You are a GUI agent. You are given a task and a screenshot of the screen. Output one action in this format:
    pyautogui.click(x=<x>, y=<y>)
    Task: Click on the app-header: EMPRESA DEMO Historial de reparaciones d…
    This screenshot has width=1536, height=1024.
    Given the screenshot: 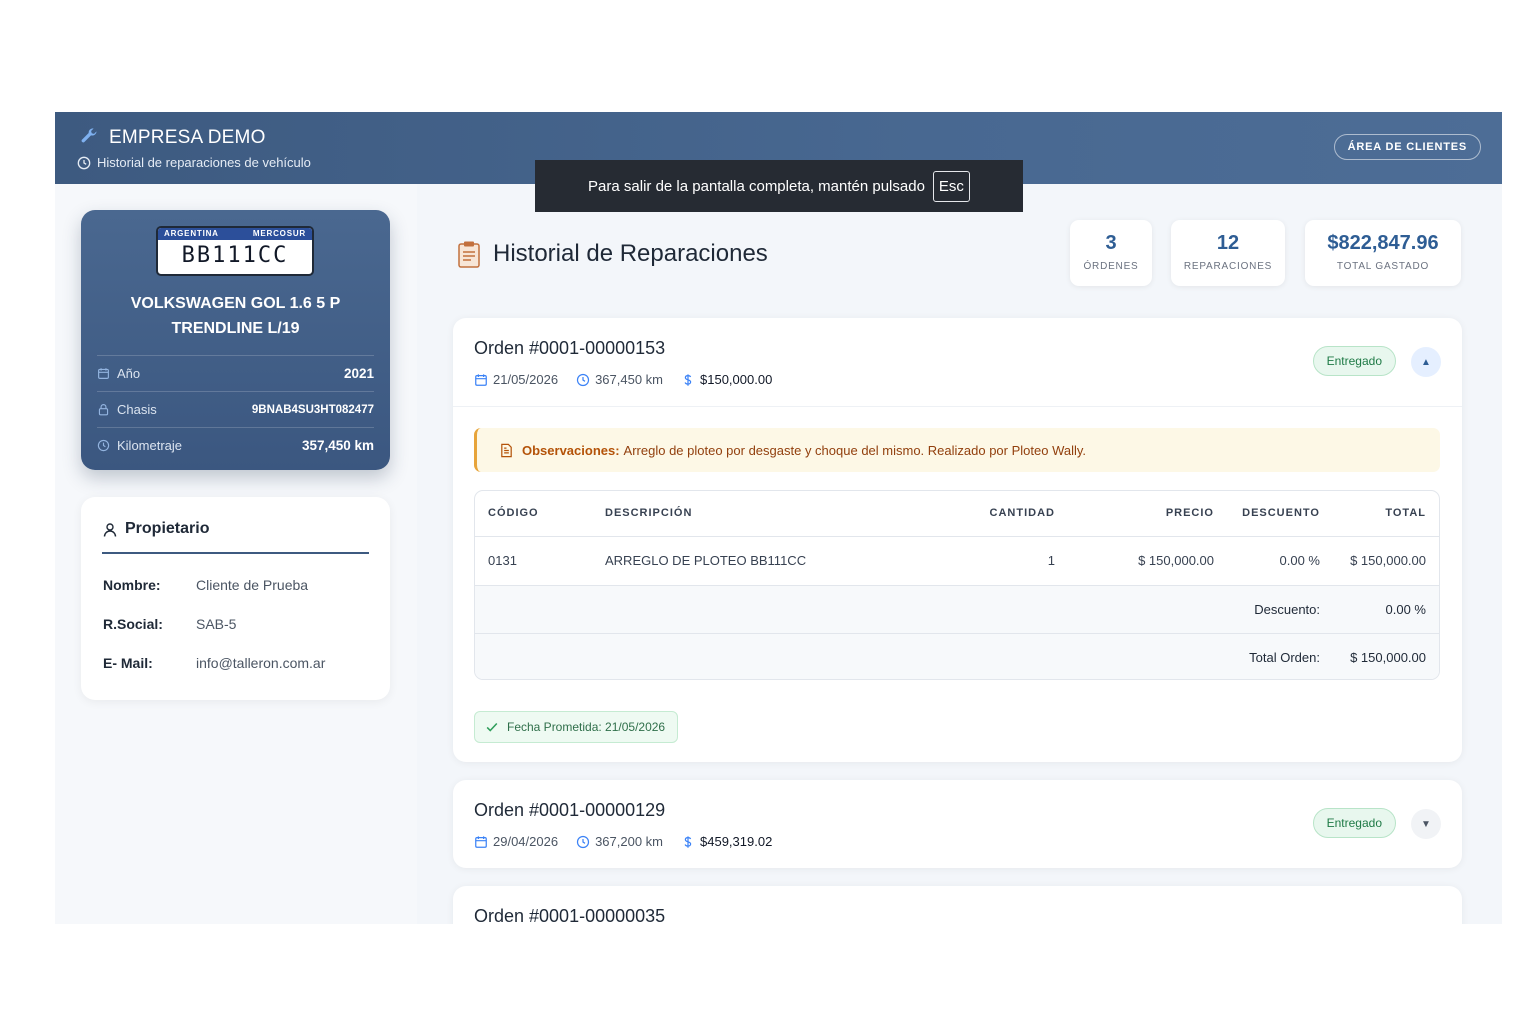 What is the action you would take?
    pyautogui.click(x=778, y=162)
    